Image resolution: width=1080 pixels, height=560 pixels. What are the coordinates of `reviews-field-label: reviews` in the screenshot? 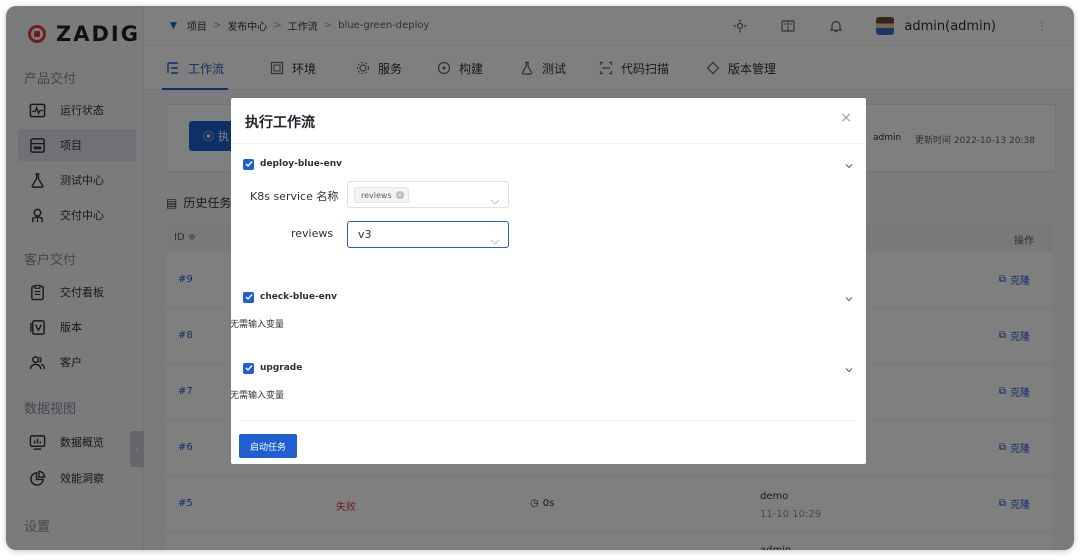 It's located at (312, 233).